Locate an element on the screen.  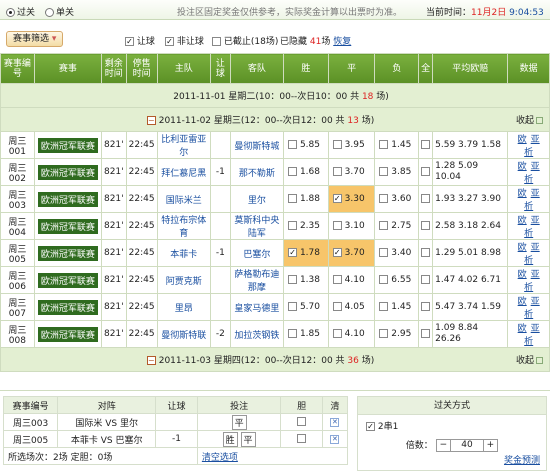
odds-cell: 4.05 is located at coordinates (351, 307).